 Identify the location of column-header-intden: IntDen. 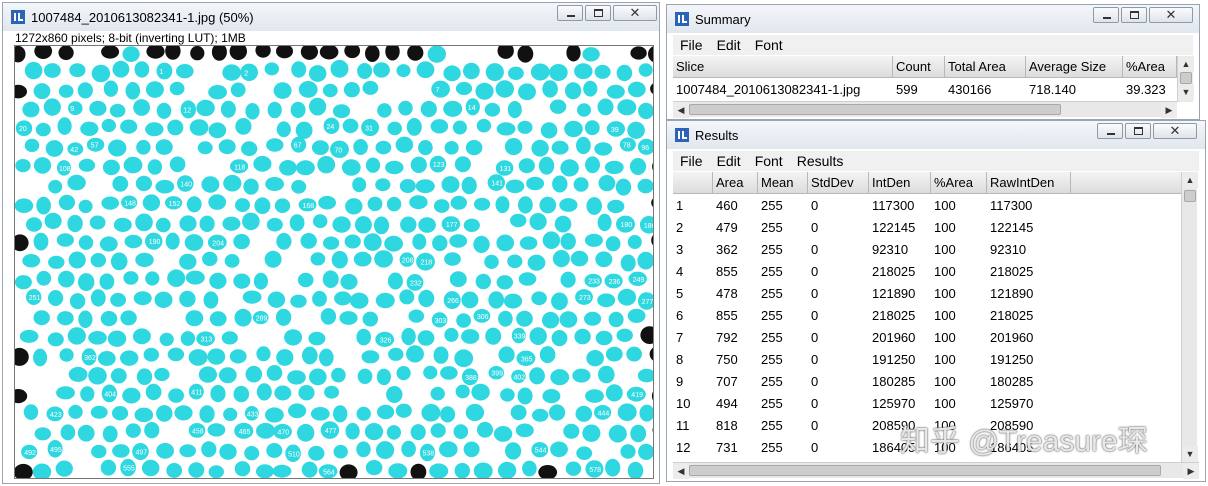
(900, 183).